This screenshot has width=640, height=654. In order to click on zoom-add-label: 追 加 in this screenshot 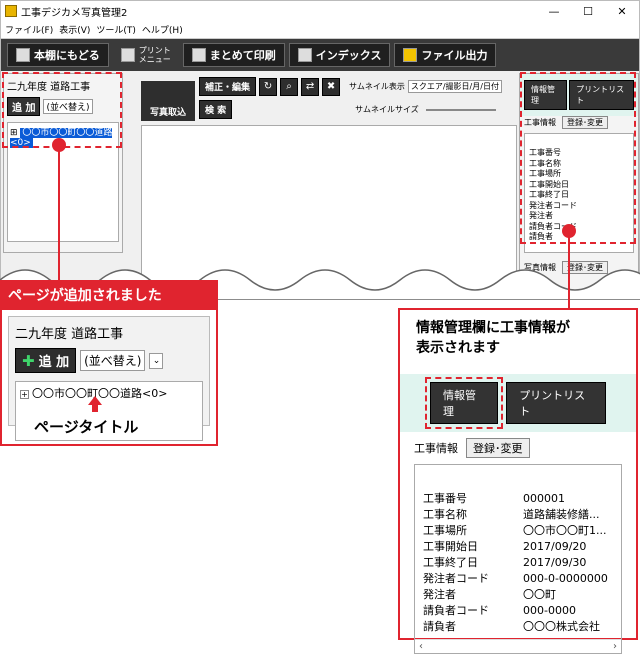, I will do `click(54, 362)`.